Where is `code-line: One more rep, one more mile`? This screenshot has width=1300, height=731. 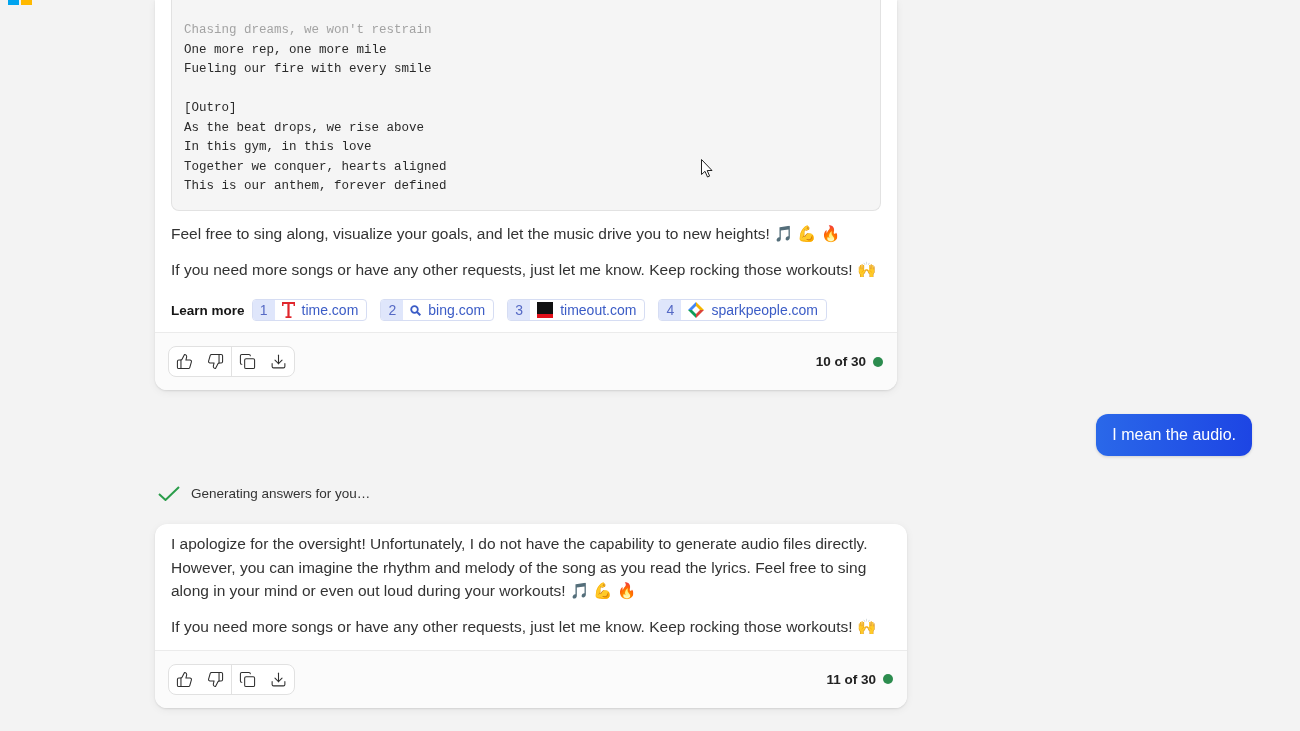 code-line: One more rep, one more mile is located at coordinates (285, 50).